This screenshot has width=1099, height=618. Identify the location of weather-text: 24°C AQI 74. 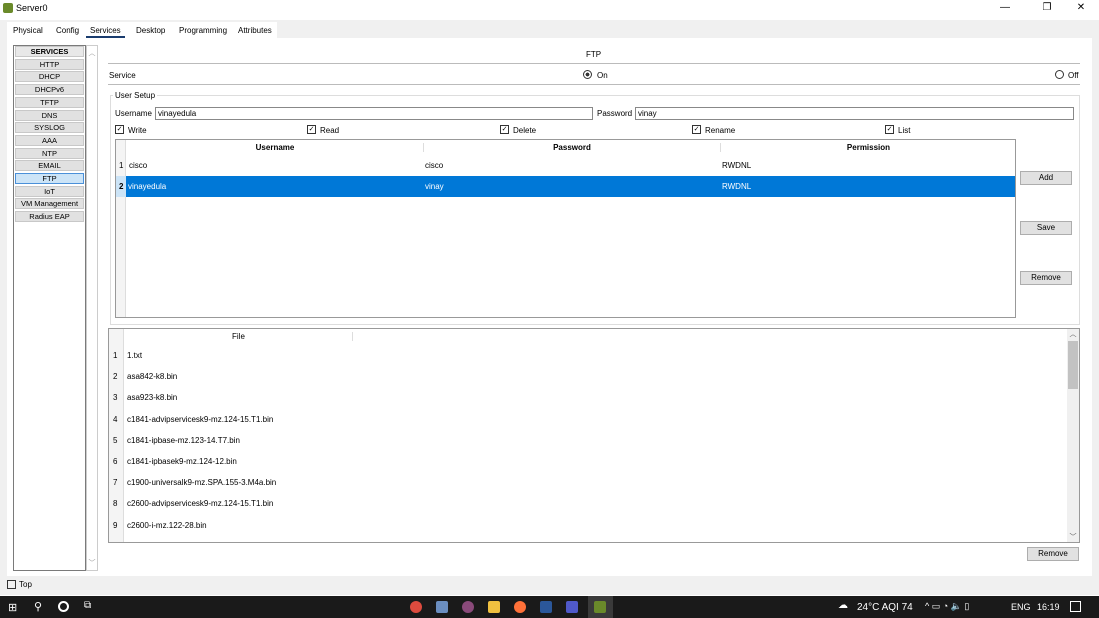
(885, 607).